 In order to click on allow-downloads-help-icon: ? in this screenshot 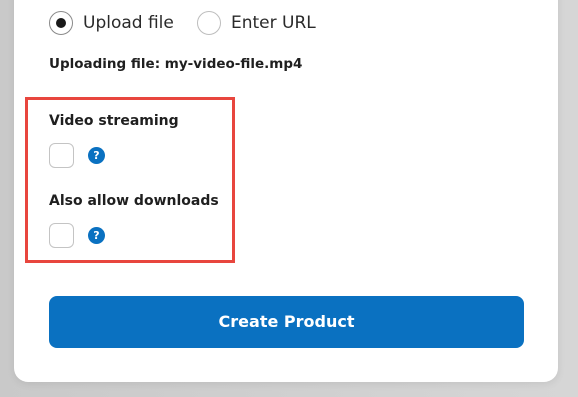, I will do `click(96, 235)`.